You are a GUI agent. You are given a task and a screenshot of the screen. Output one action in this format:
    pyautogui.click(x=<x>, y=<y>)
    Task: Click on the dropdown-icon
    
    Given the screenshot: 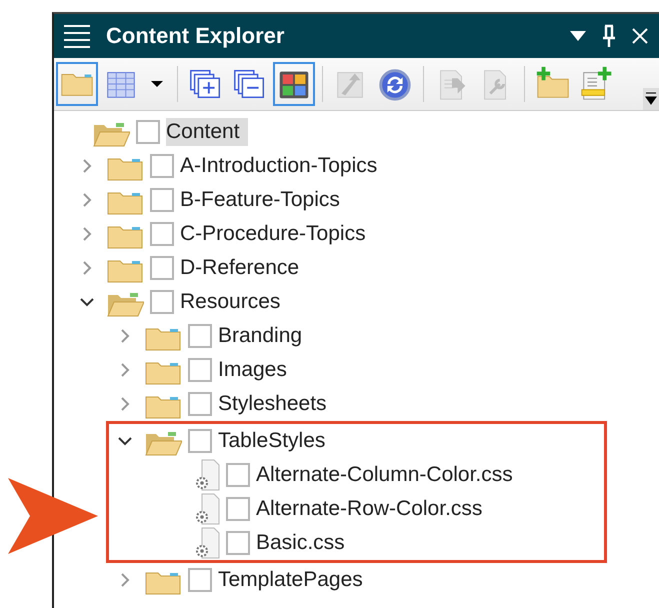 What is the action you would take?
    pyautogui.click(x=578, y=36)
    